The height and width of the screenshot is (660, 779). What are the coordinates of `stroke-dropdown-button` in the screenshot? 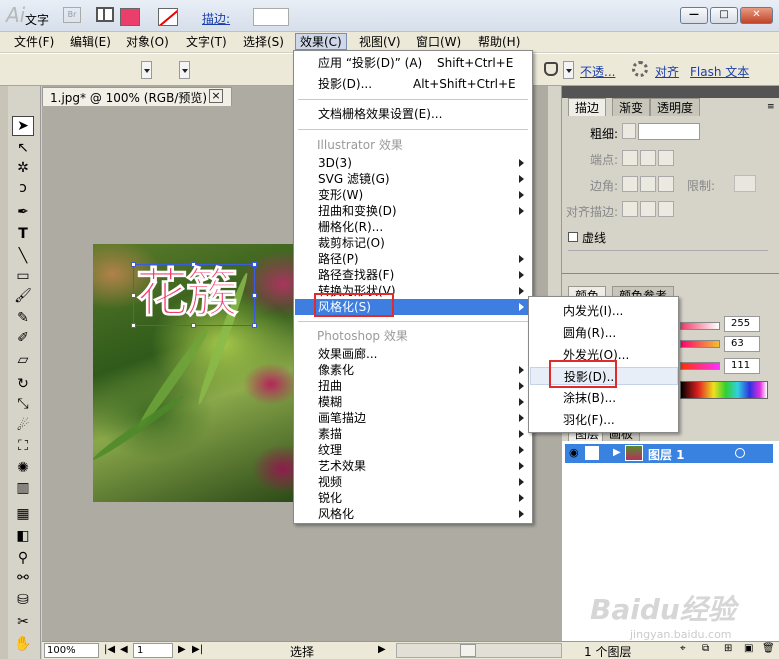 It's located at (184, 70).